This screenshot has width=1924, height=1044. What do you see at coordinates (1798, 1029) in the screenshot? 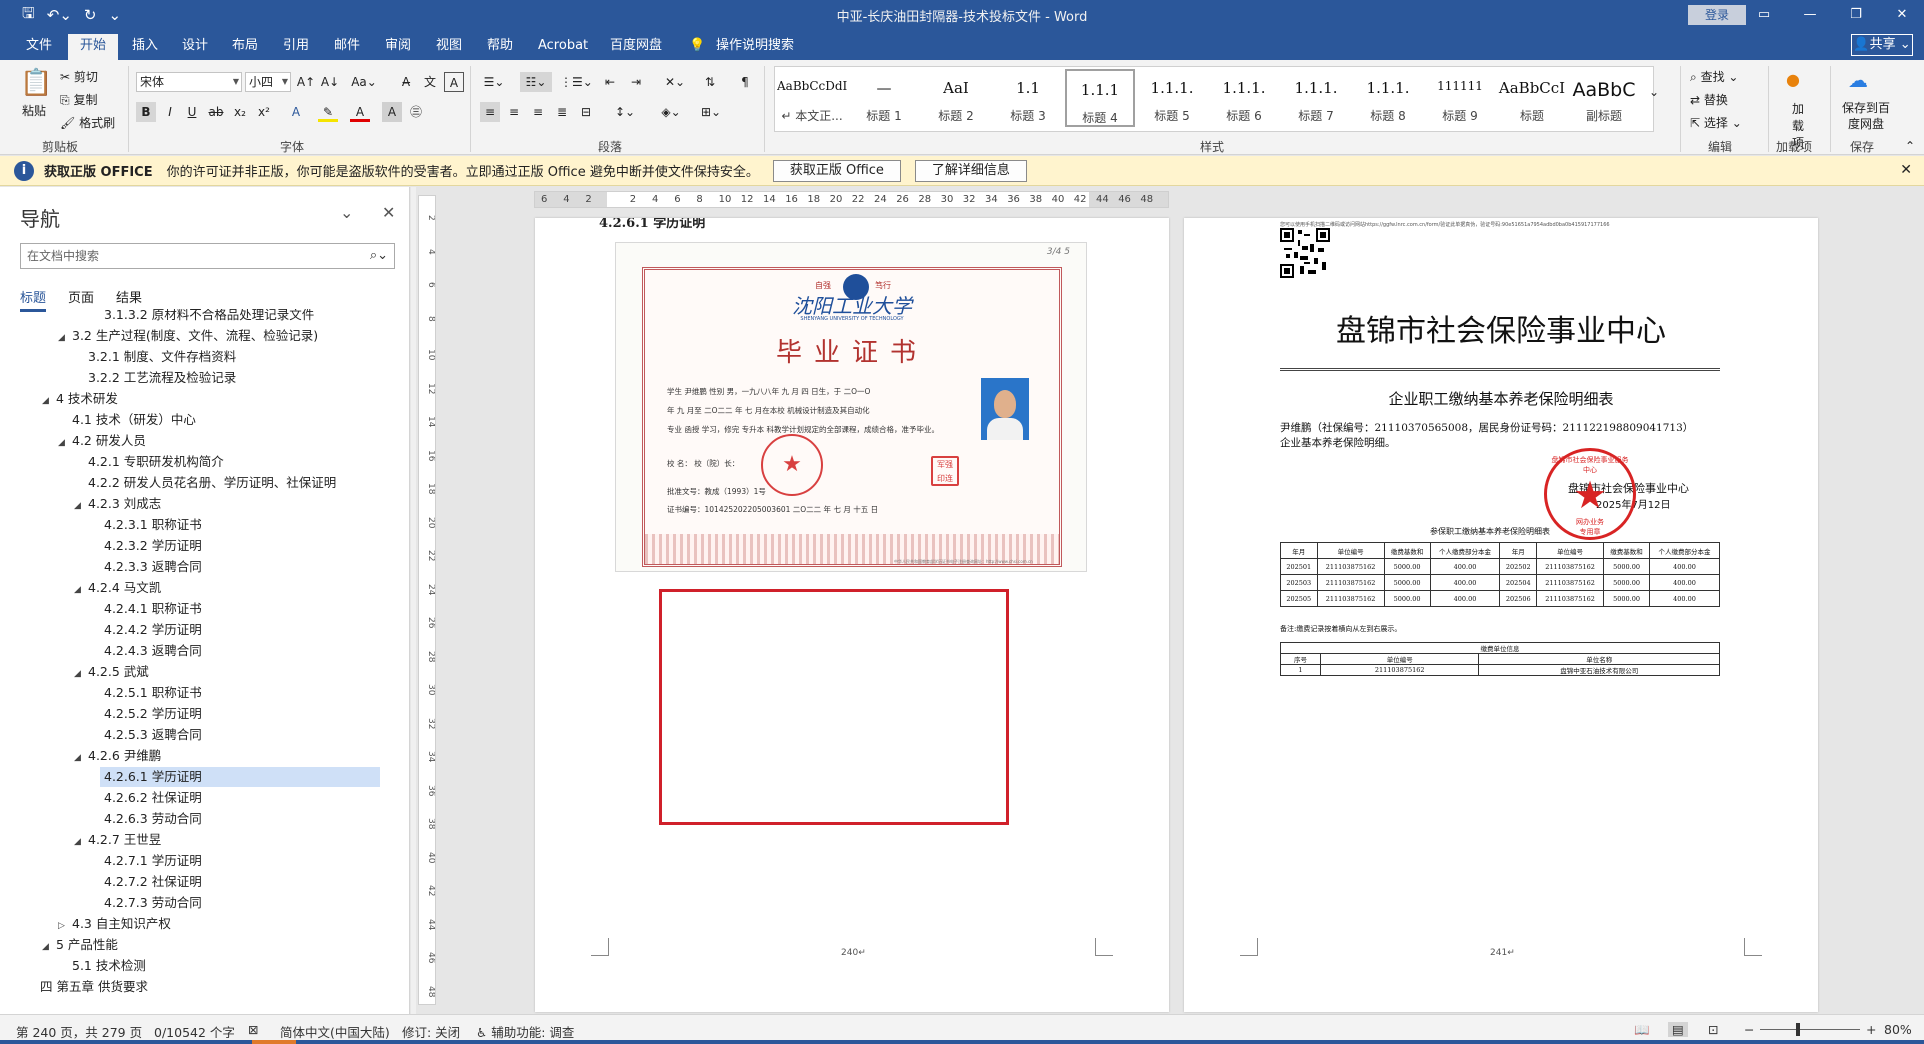
I see `zoom-slider-thumb` at bounding box center [1798, 1029].